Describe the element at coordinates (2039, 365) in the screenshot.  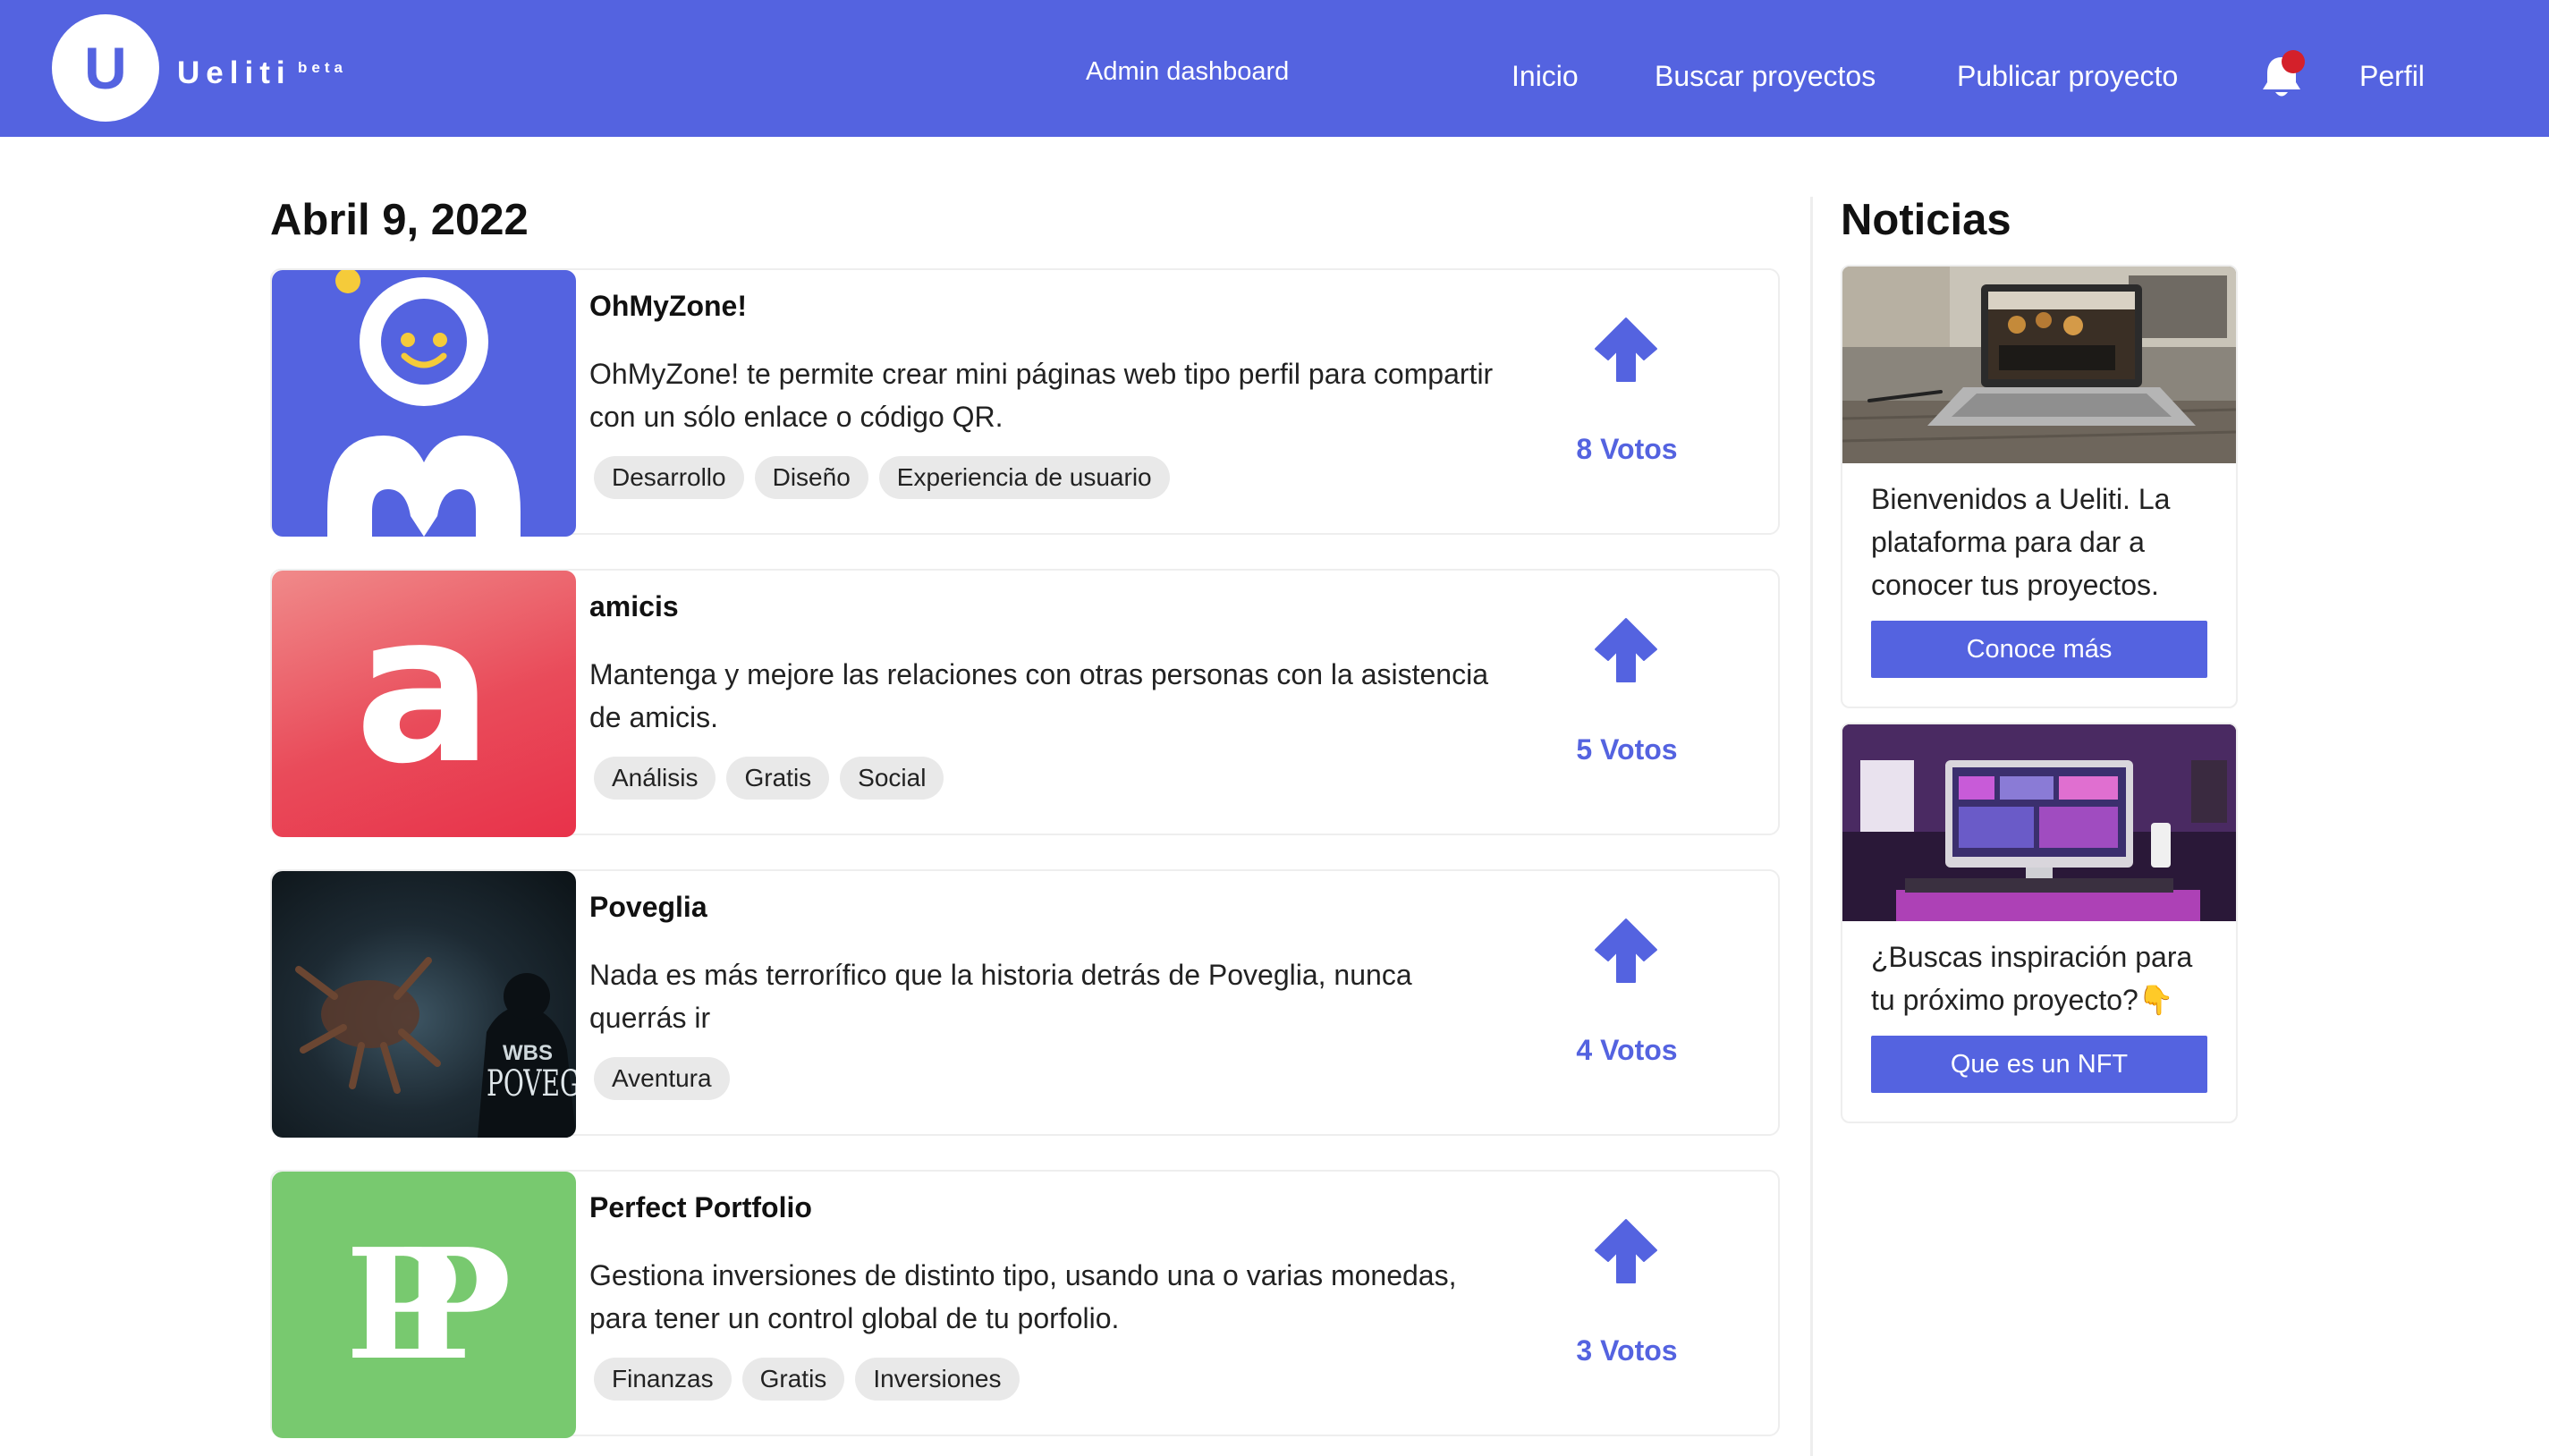
I see `news-image-laptop` at that location.